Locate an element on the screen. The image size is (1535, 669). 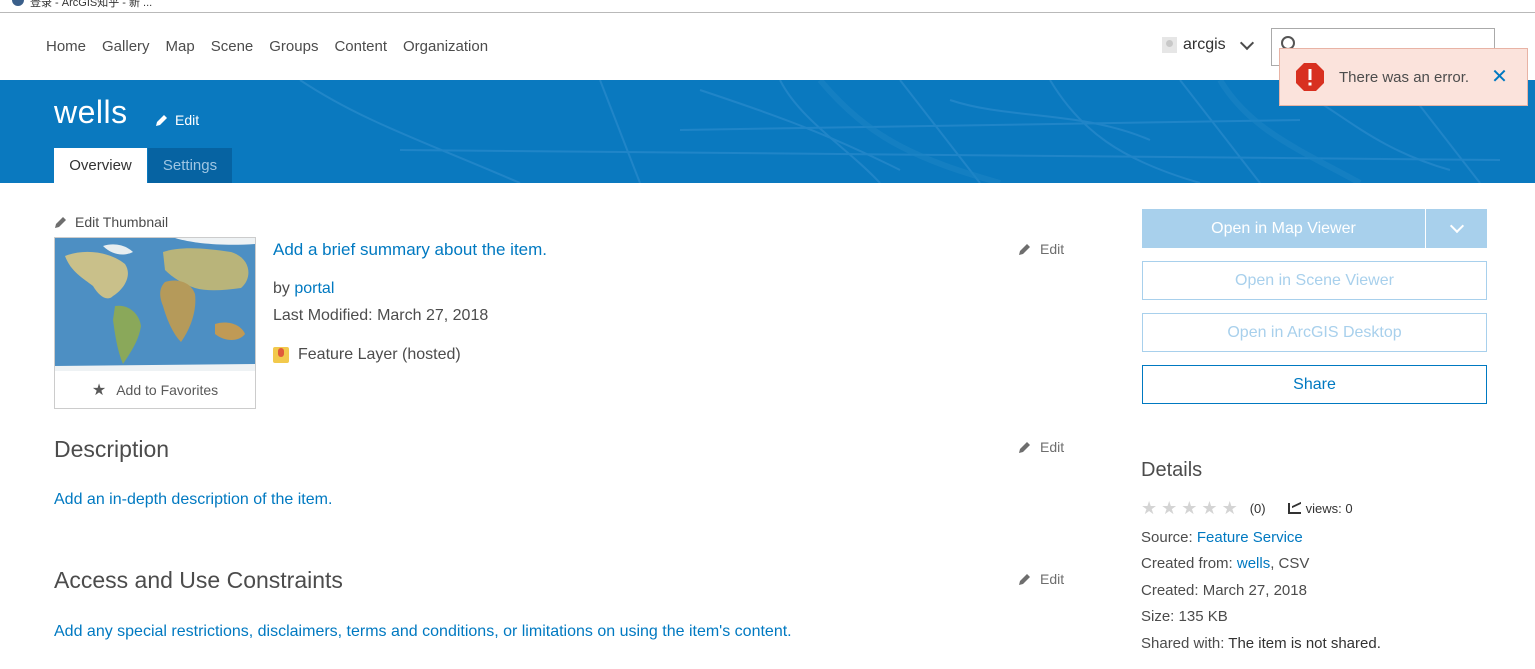
add-to-favorites-button: ★ Add to Favorites is located at coordinates (155, 390).